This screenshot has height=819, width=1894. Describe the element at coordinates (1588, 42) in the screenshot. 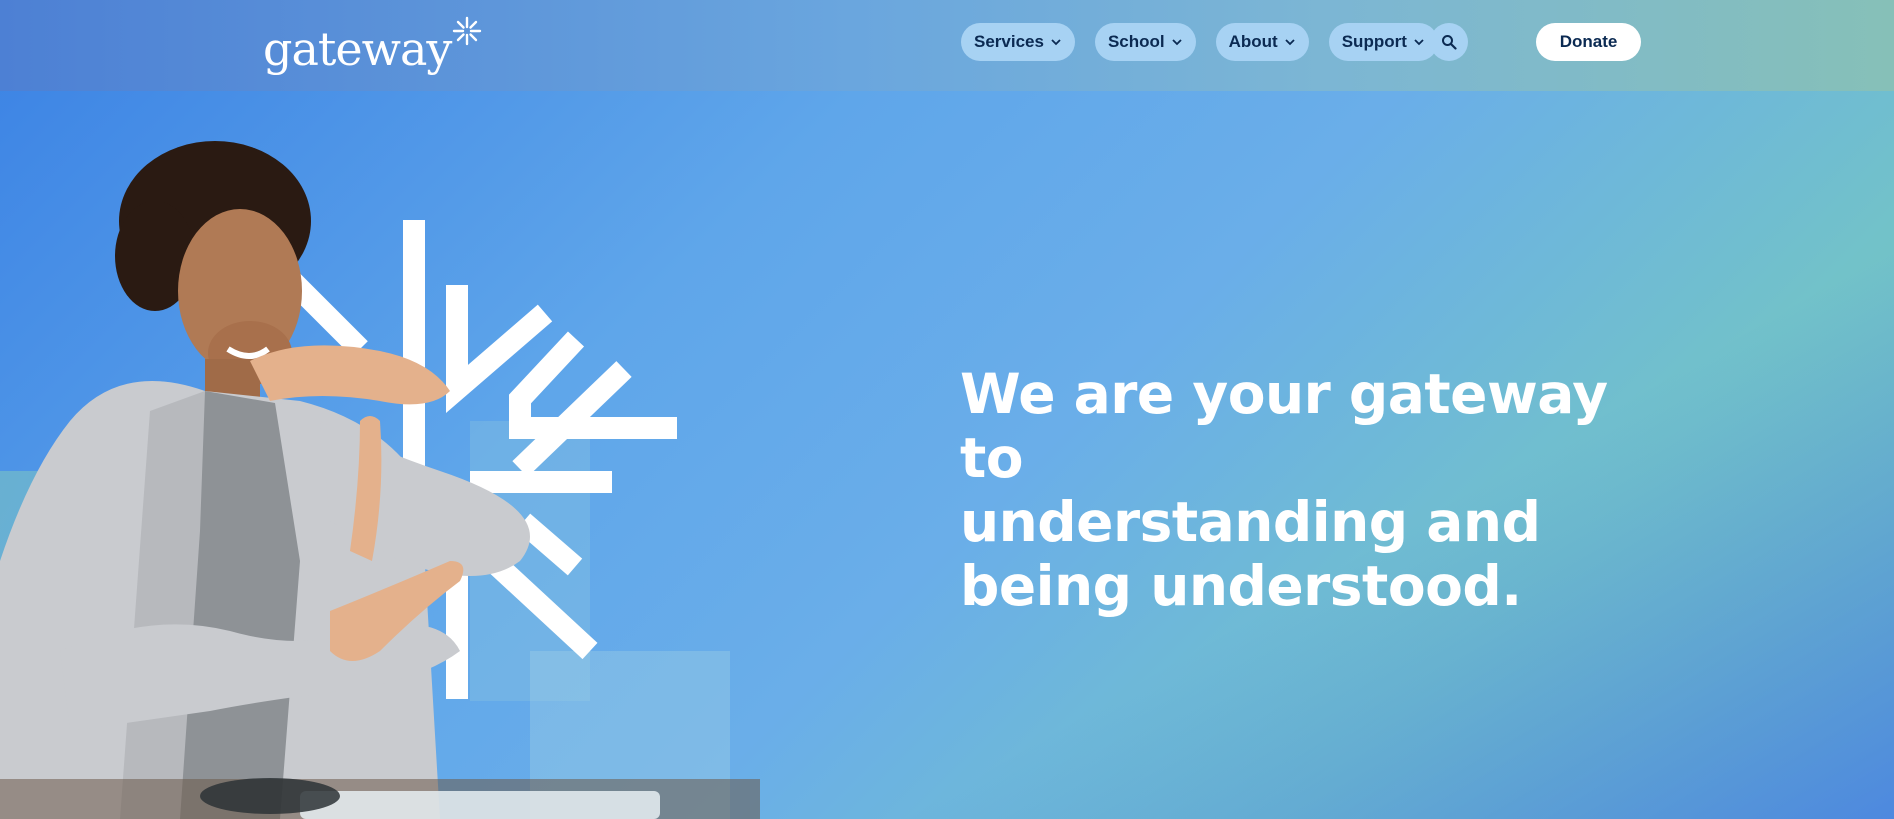

I see `donate-button: Donate` at that location.